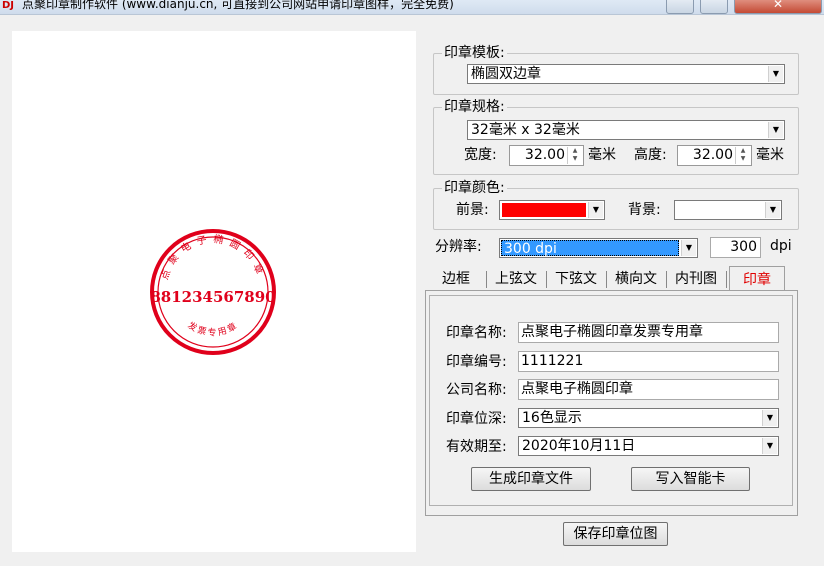  I want to click on template-legend: 印章模板:, so click(474, 53).